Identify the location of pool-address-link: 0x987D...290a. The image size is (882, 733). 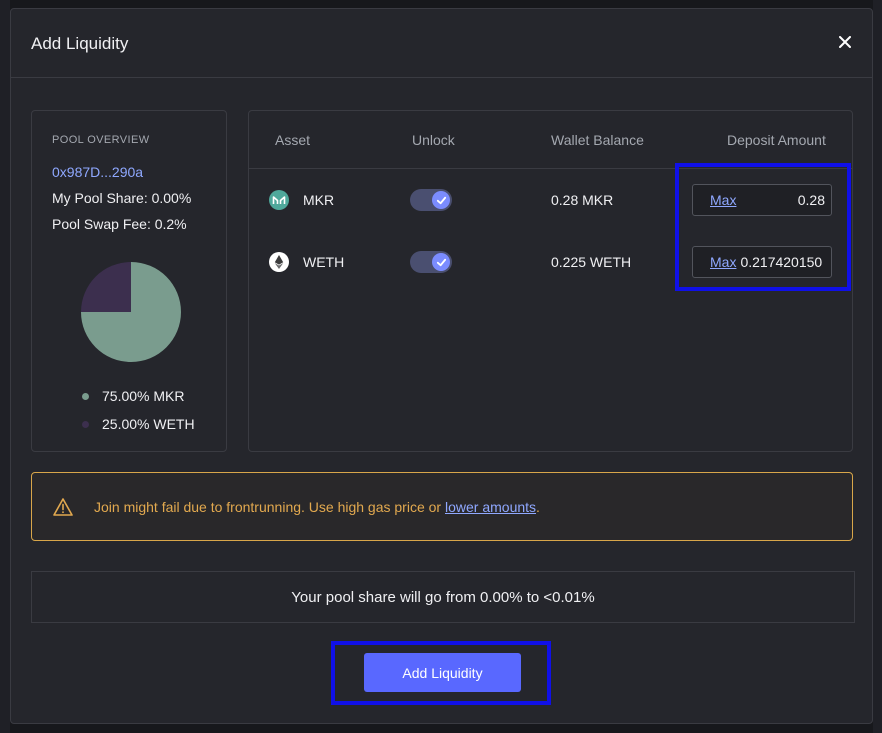
(97, 172).